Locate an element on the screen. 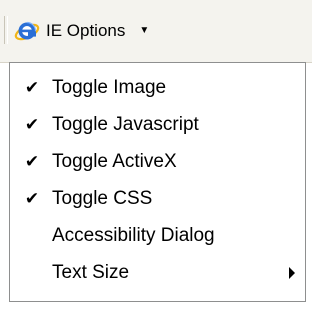  menu-item-toggle-image: ✔ Toggle Image is located at coordinates (157, 87).